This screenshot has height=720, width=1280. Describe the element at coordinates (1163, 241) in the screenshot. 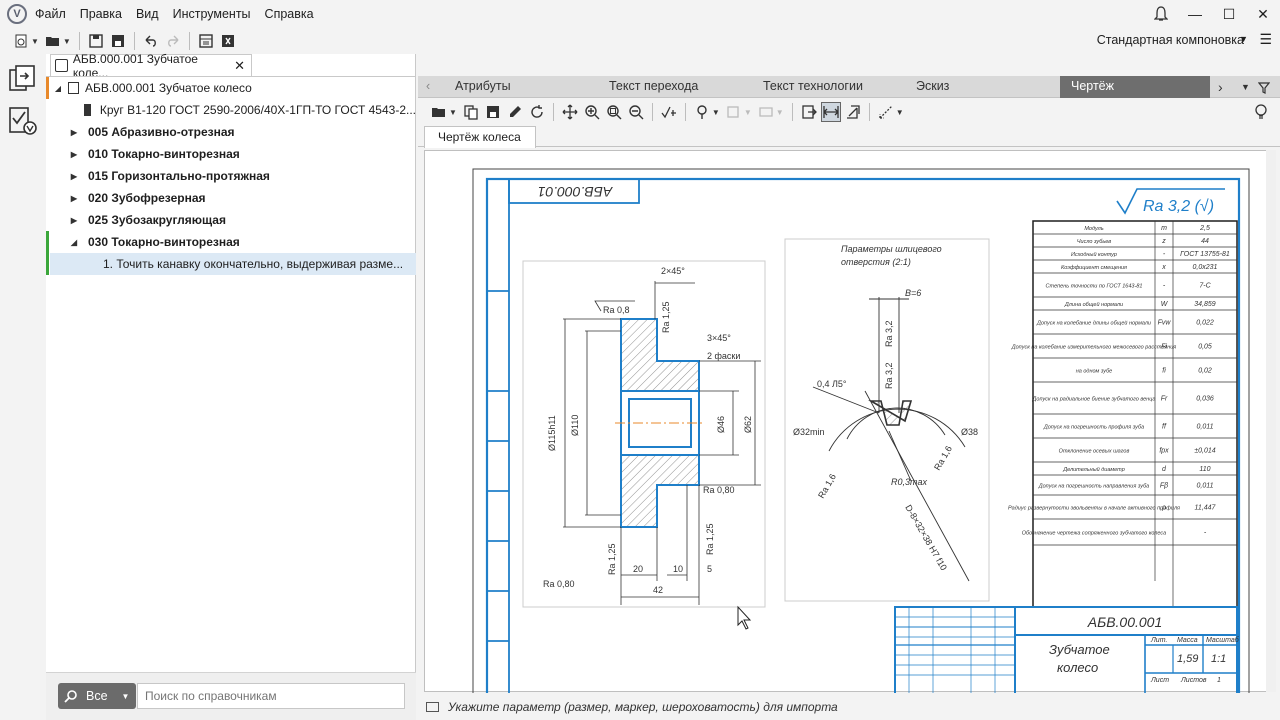

I see `table-param-symbol: z` at that location.